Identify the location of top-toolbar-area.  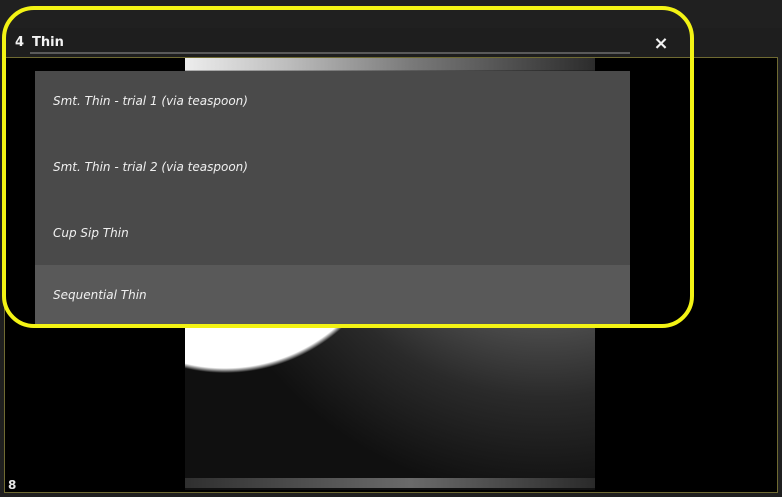
(391, 14).